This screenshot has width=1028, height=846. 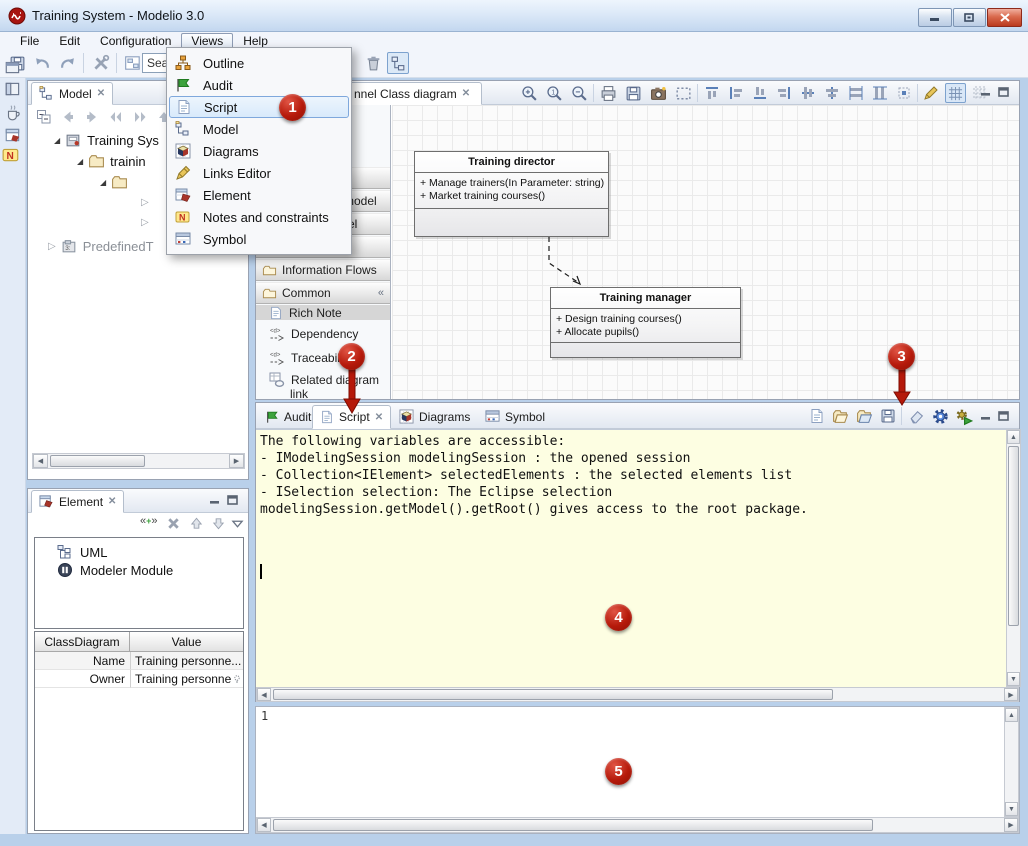 I want to click on list-item-uml: UML, so click(x=82, y=552).